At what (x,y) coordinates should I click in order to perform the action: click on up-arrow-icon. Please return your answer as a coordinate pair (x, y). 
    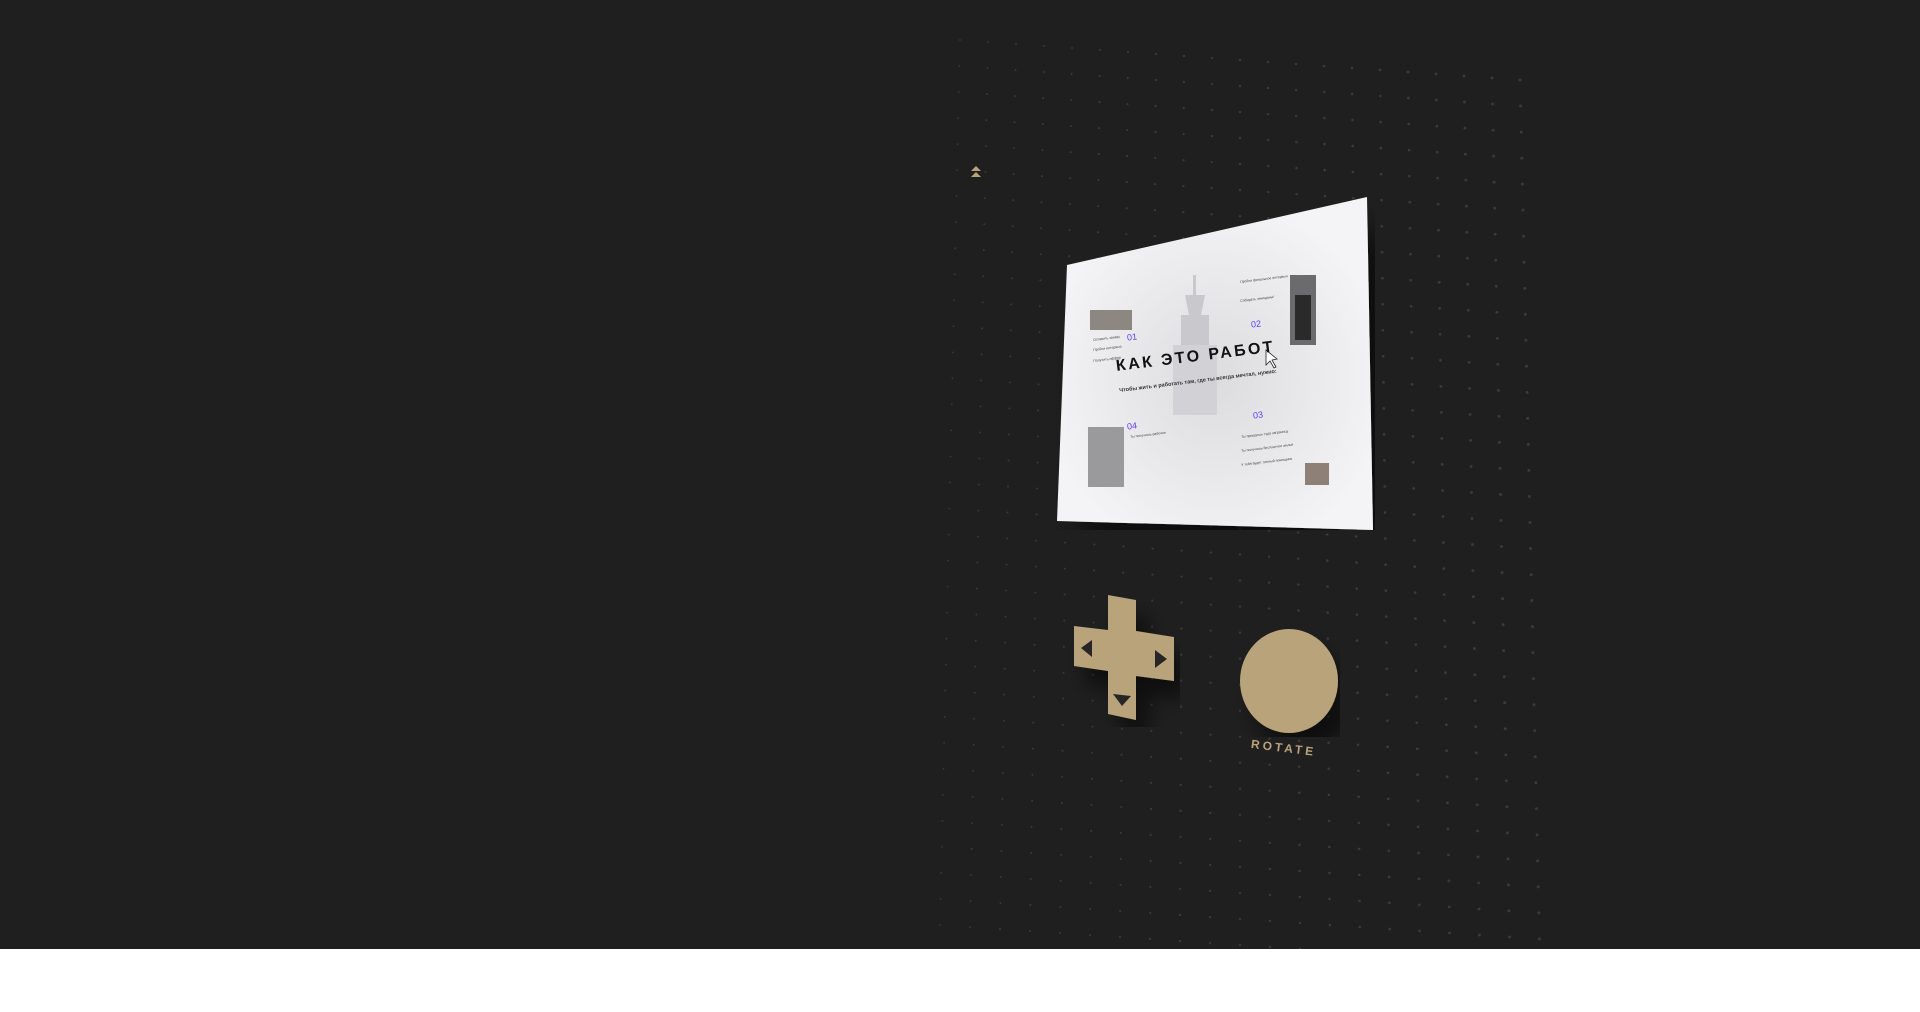
    Looking at the image, I should click on (976, 173).